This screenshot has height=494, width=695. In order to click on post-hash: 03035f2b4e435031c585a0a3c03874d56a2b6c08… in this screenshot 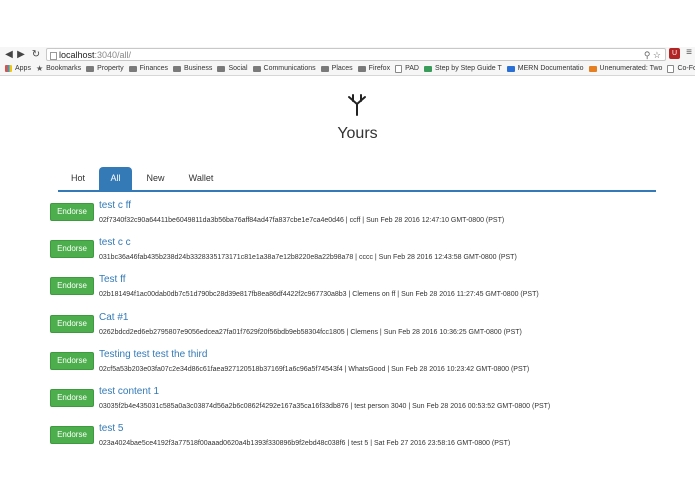, I will do `click(224, 406)`.